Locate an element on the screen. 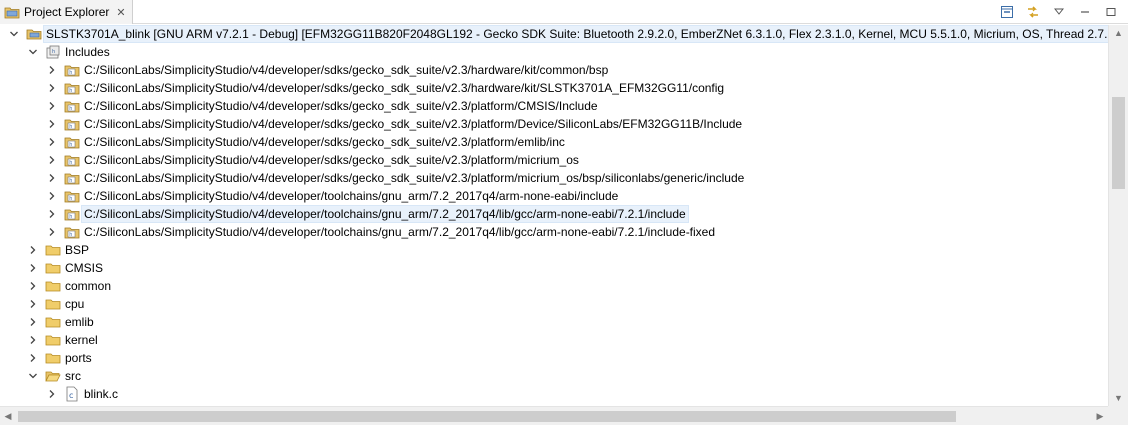  scroll-right-icon: ▶ is located at coordinates (1100, 416).